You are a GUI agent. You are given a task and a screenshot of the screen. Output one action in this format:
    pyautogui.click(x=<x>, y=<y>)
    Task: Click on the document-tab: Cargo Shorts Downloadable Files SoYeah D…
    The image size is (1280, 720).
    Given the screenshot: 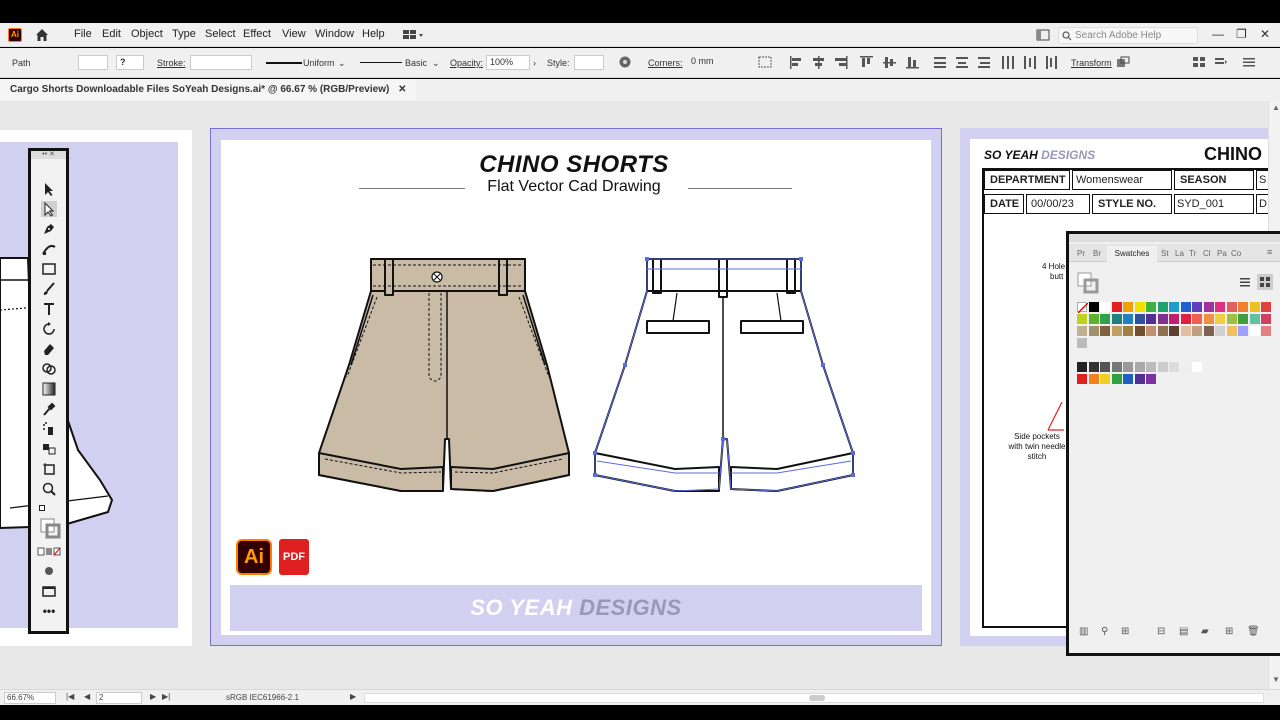 What is the action you would take?
    pyautogui.click(x=208, y=90)
    